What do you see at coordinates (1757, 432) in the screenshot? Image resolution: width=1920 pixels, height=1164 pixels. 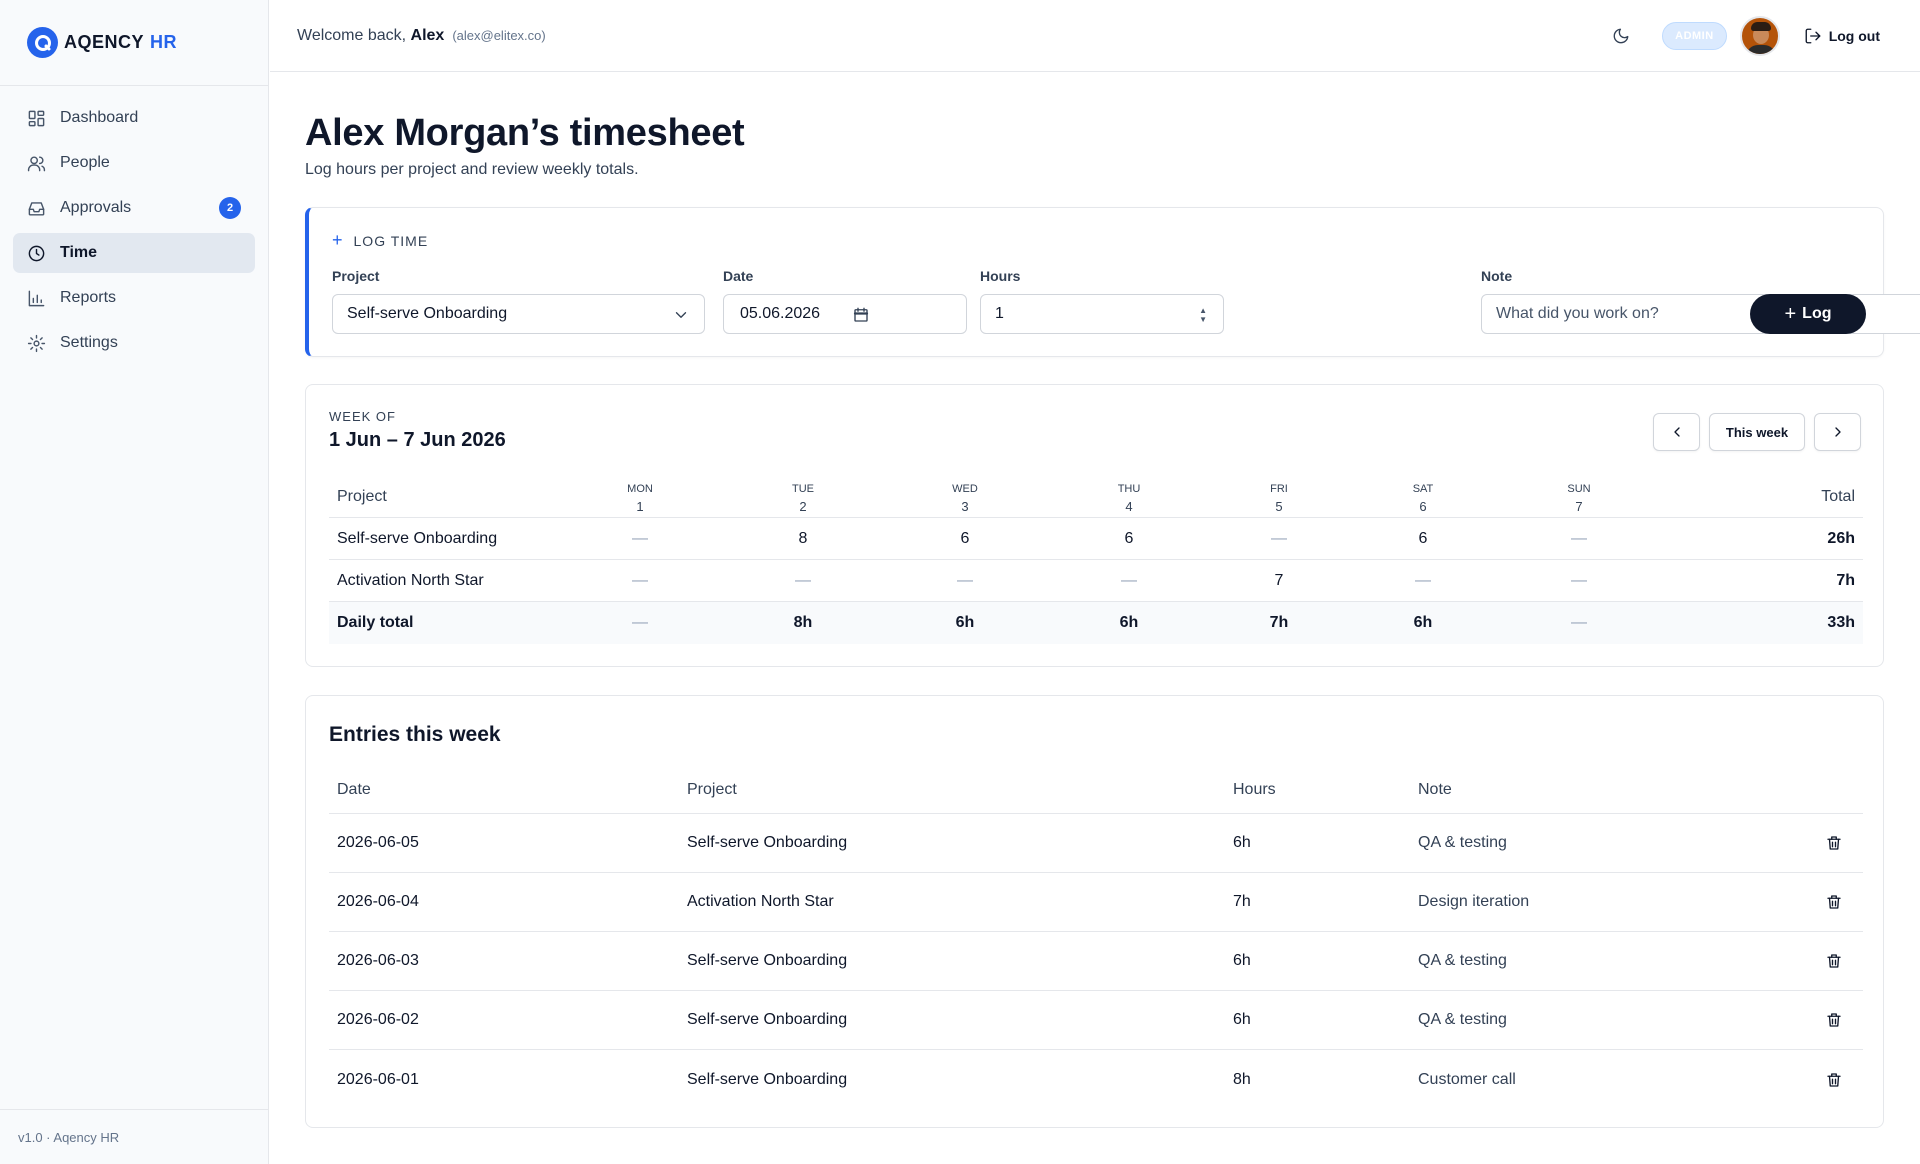 I see `this-week-button: This week` at bounding box center [1757, 432].